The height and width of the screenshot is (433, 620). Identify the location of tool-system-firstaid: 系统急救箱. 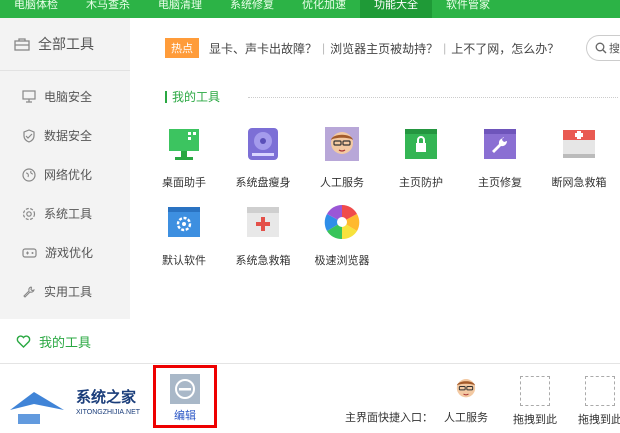
(263, 236).